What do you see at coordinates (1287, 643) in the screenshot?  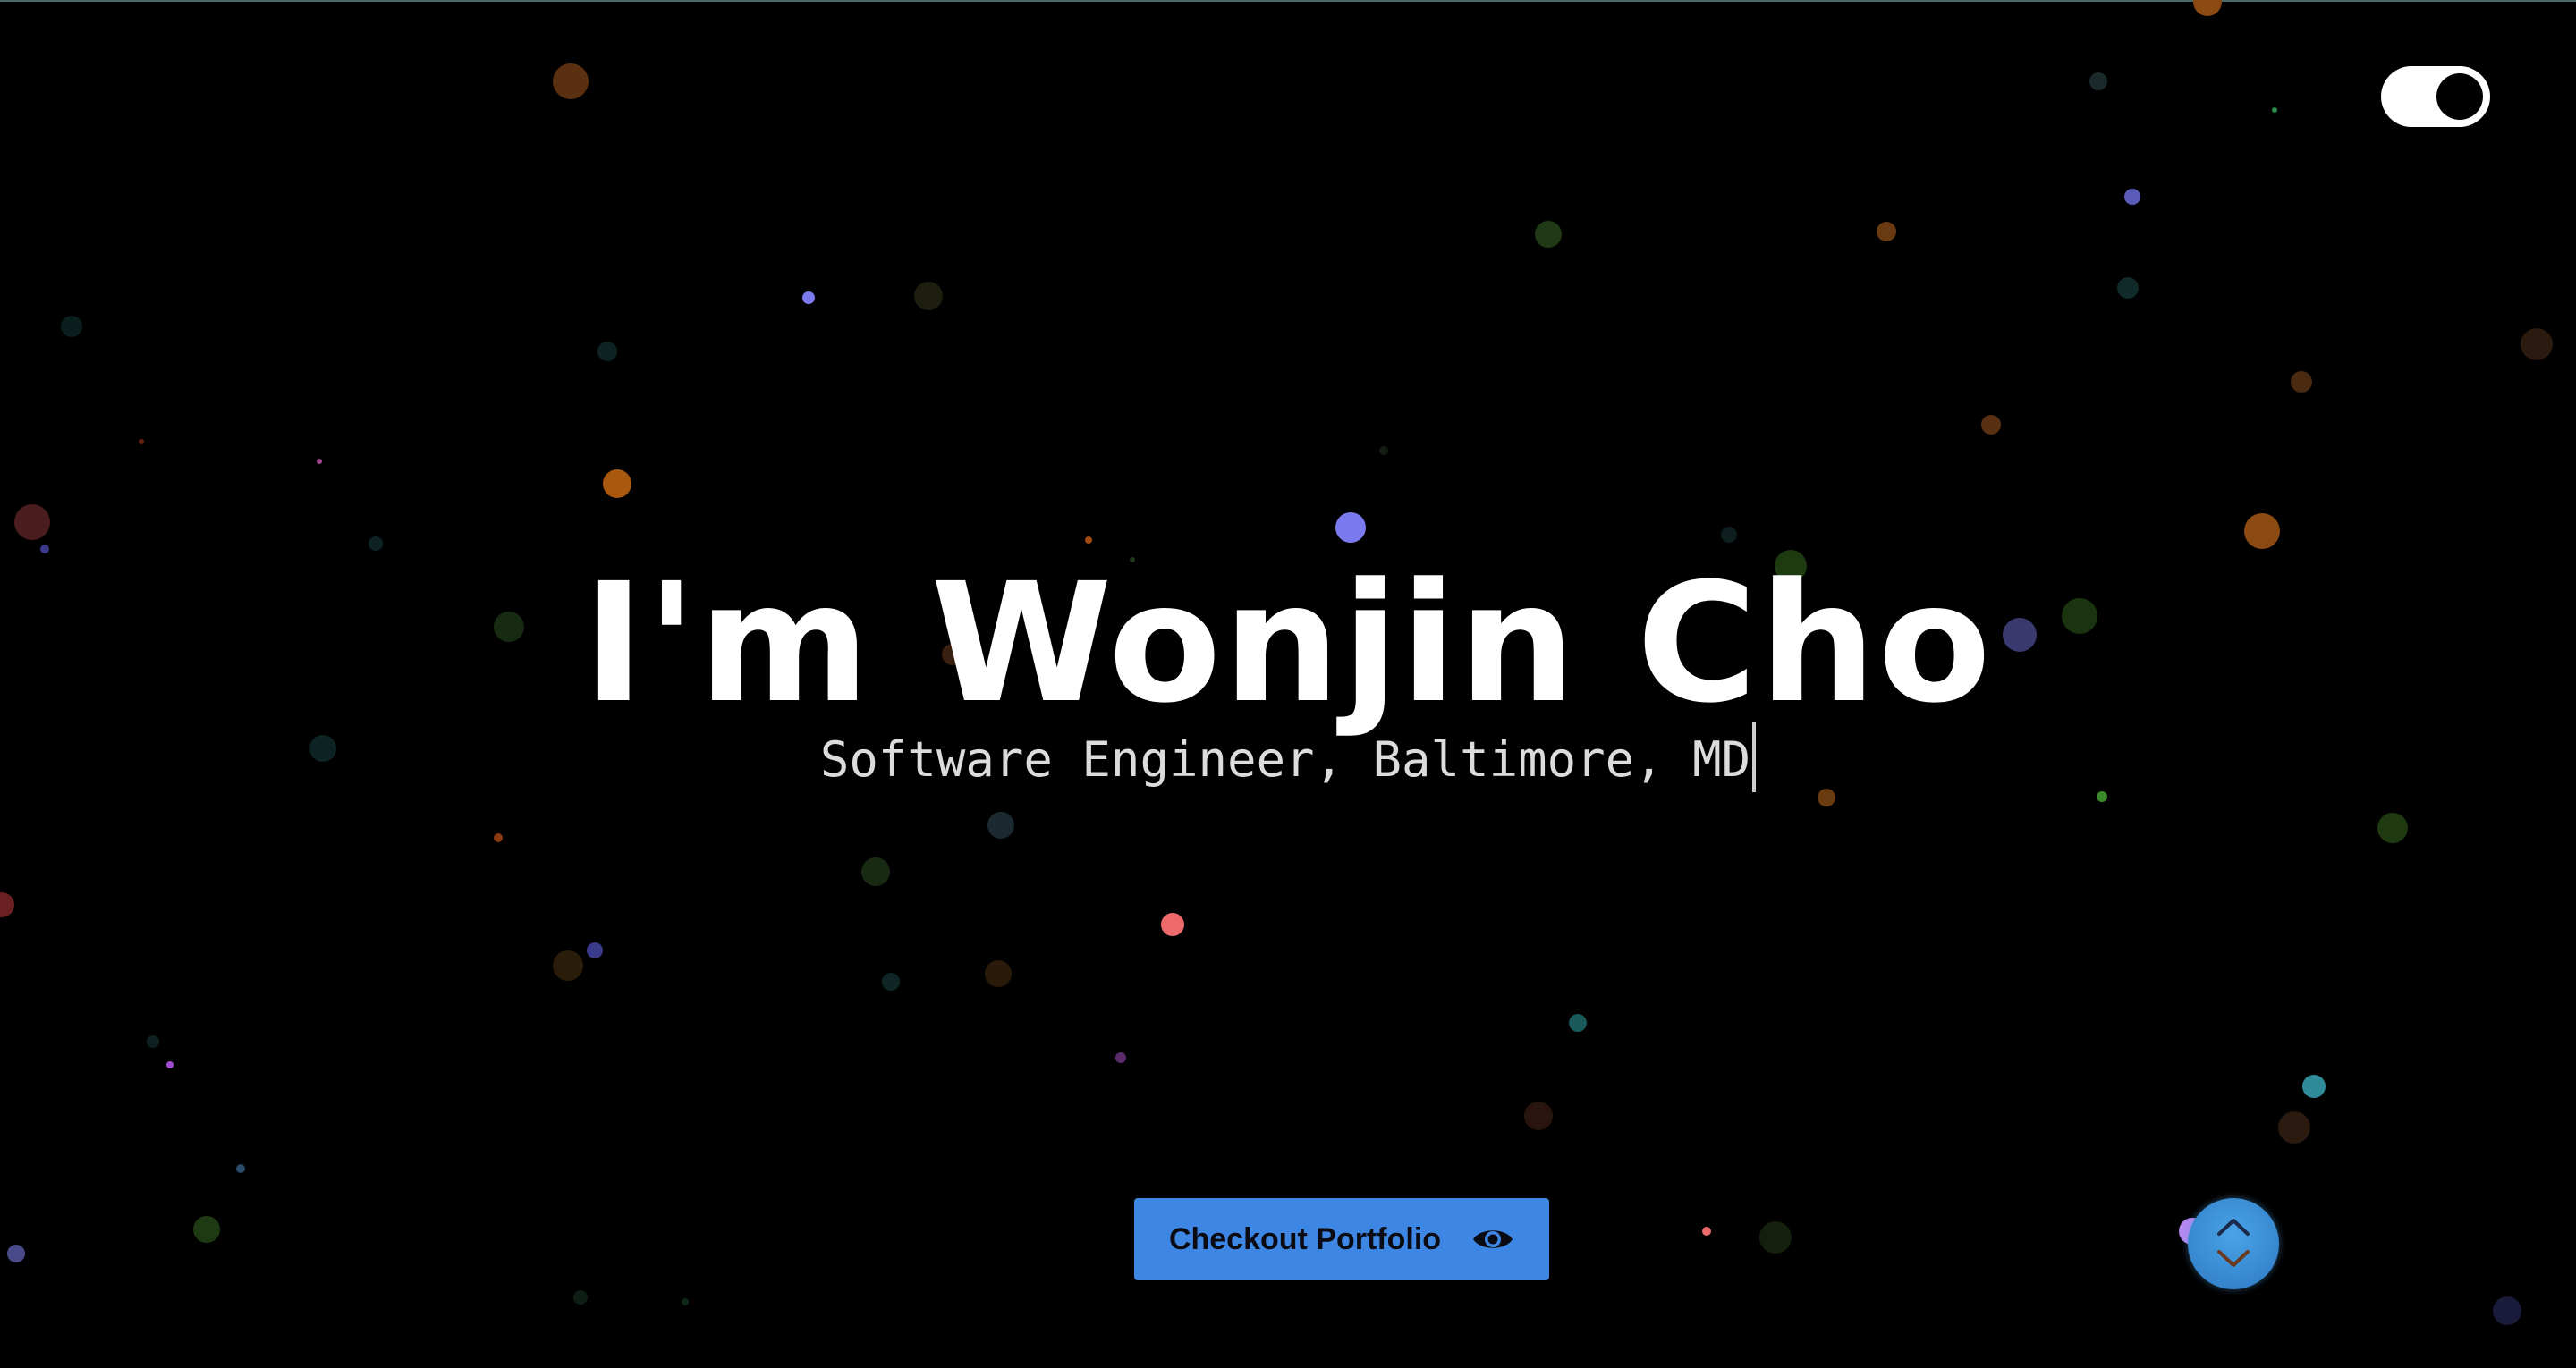 I see `hero-title: I'm Wonjin Cho` at bounding box center [1287, 643].